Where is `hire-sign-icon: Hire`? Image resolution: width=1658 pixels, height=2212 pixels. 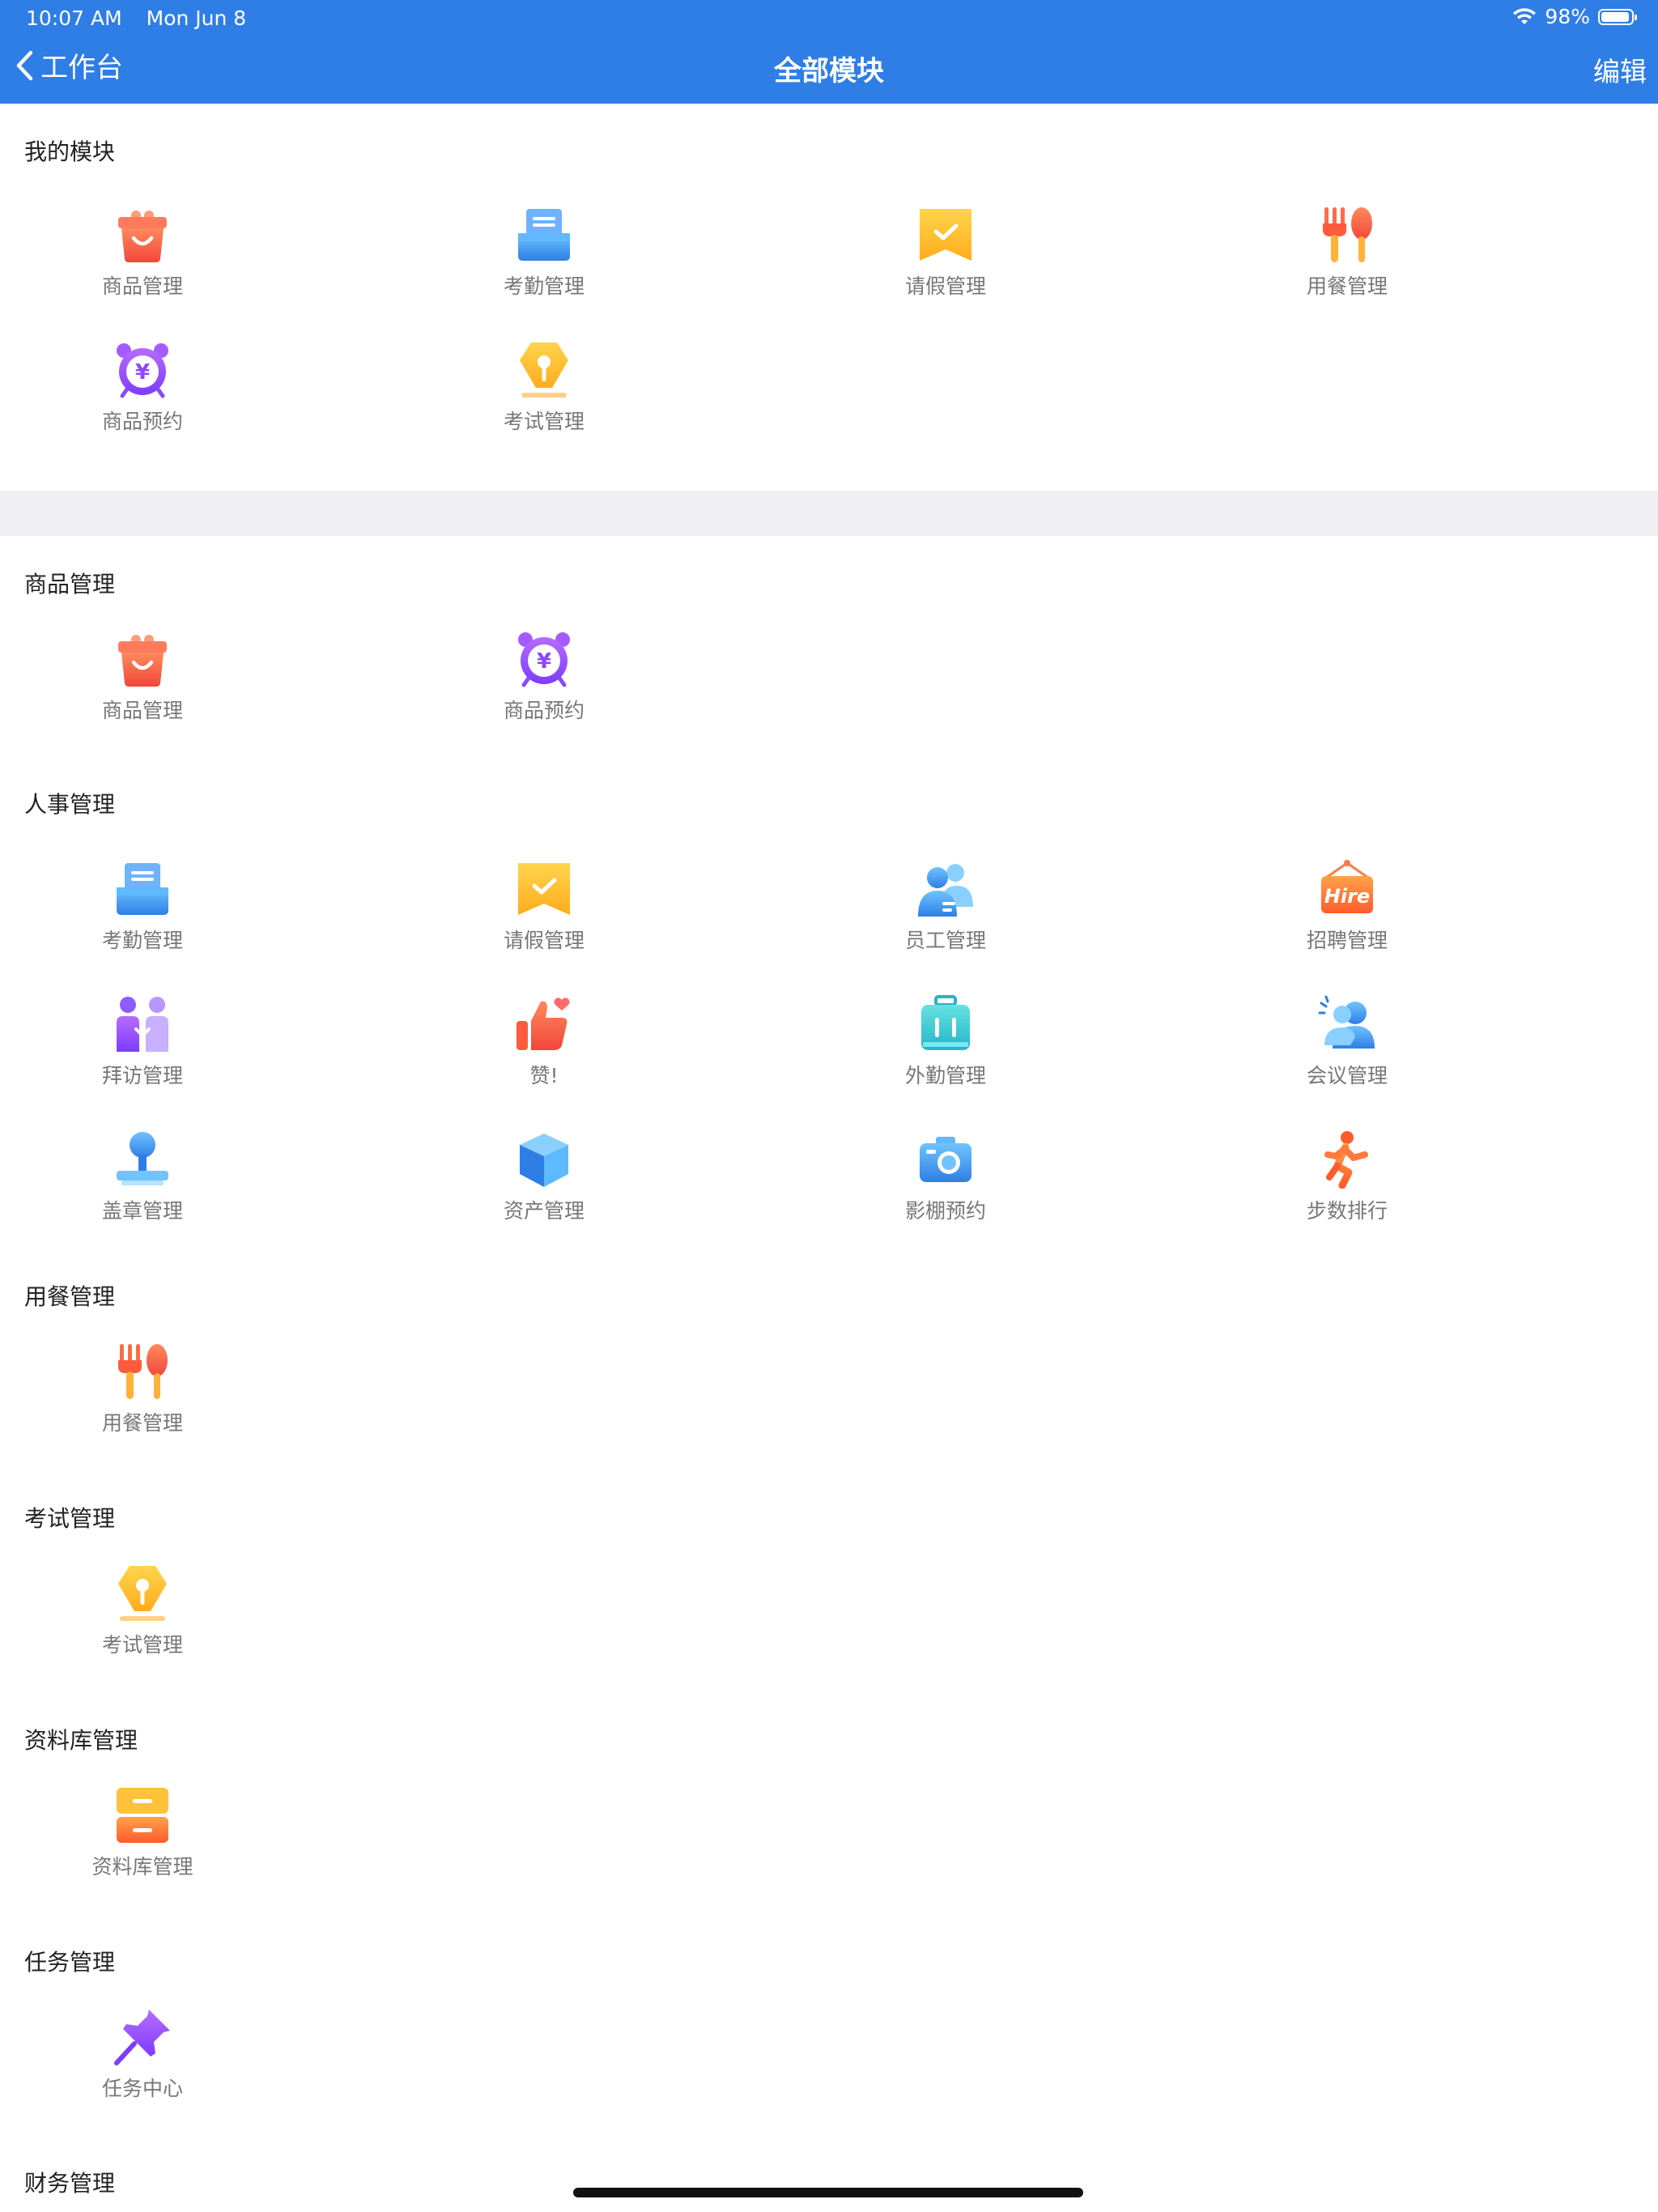 hire-sign-icon: Hire is located at coordinates (1347, 889).